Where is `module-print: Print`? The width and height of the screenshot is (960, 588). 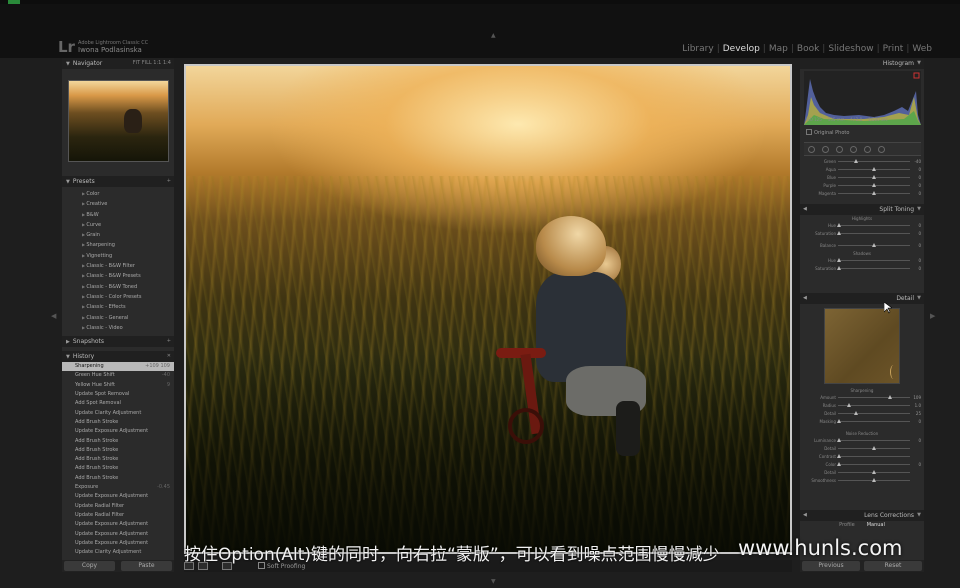 module-print: Print is located at coordinates (893, 49).